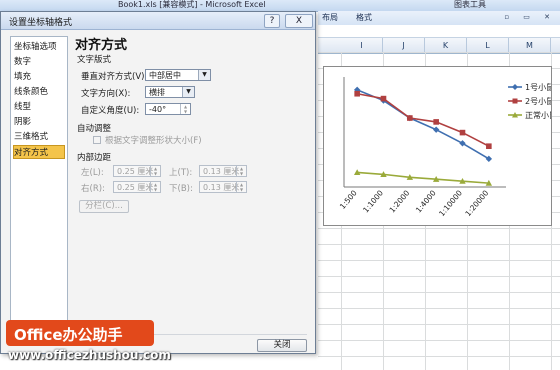 This screenshot has height=370, width=560. What do you see at coordinates (450, 203) in the screenshot?
I see `x-tick-label: 1:10000` at bounding box center [450, 203].